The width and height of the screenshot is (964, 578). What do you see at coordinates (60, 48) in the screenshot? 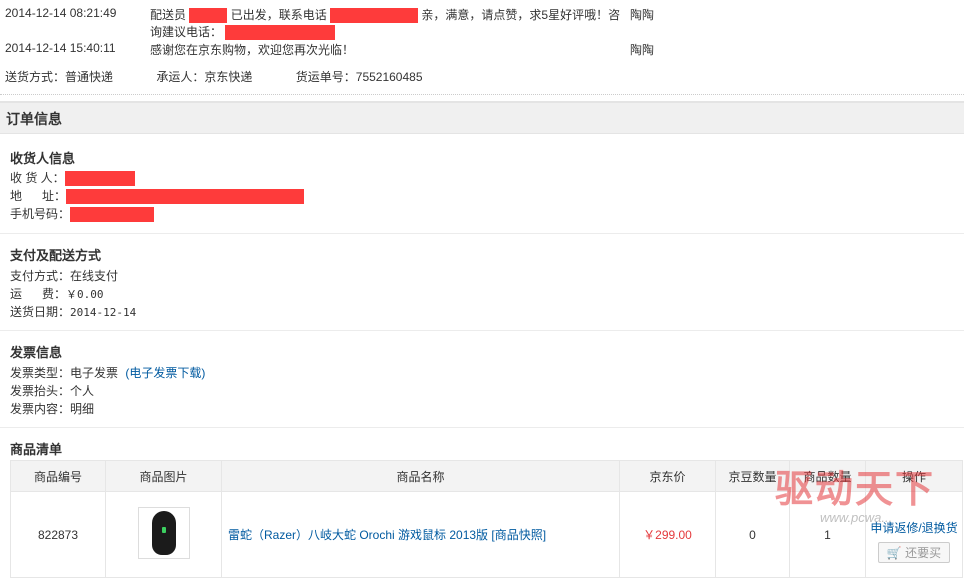
I see `log-time: 2014-12-14 15:40:11` at bounding box center [60, 48].